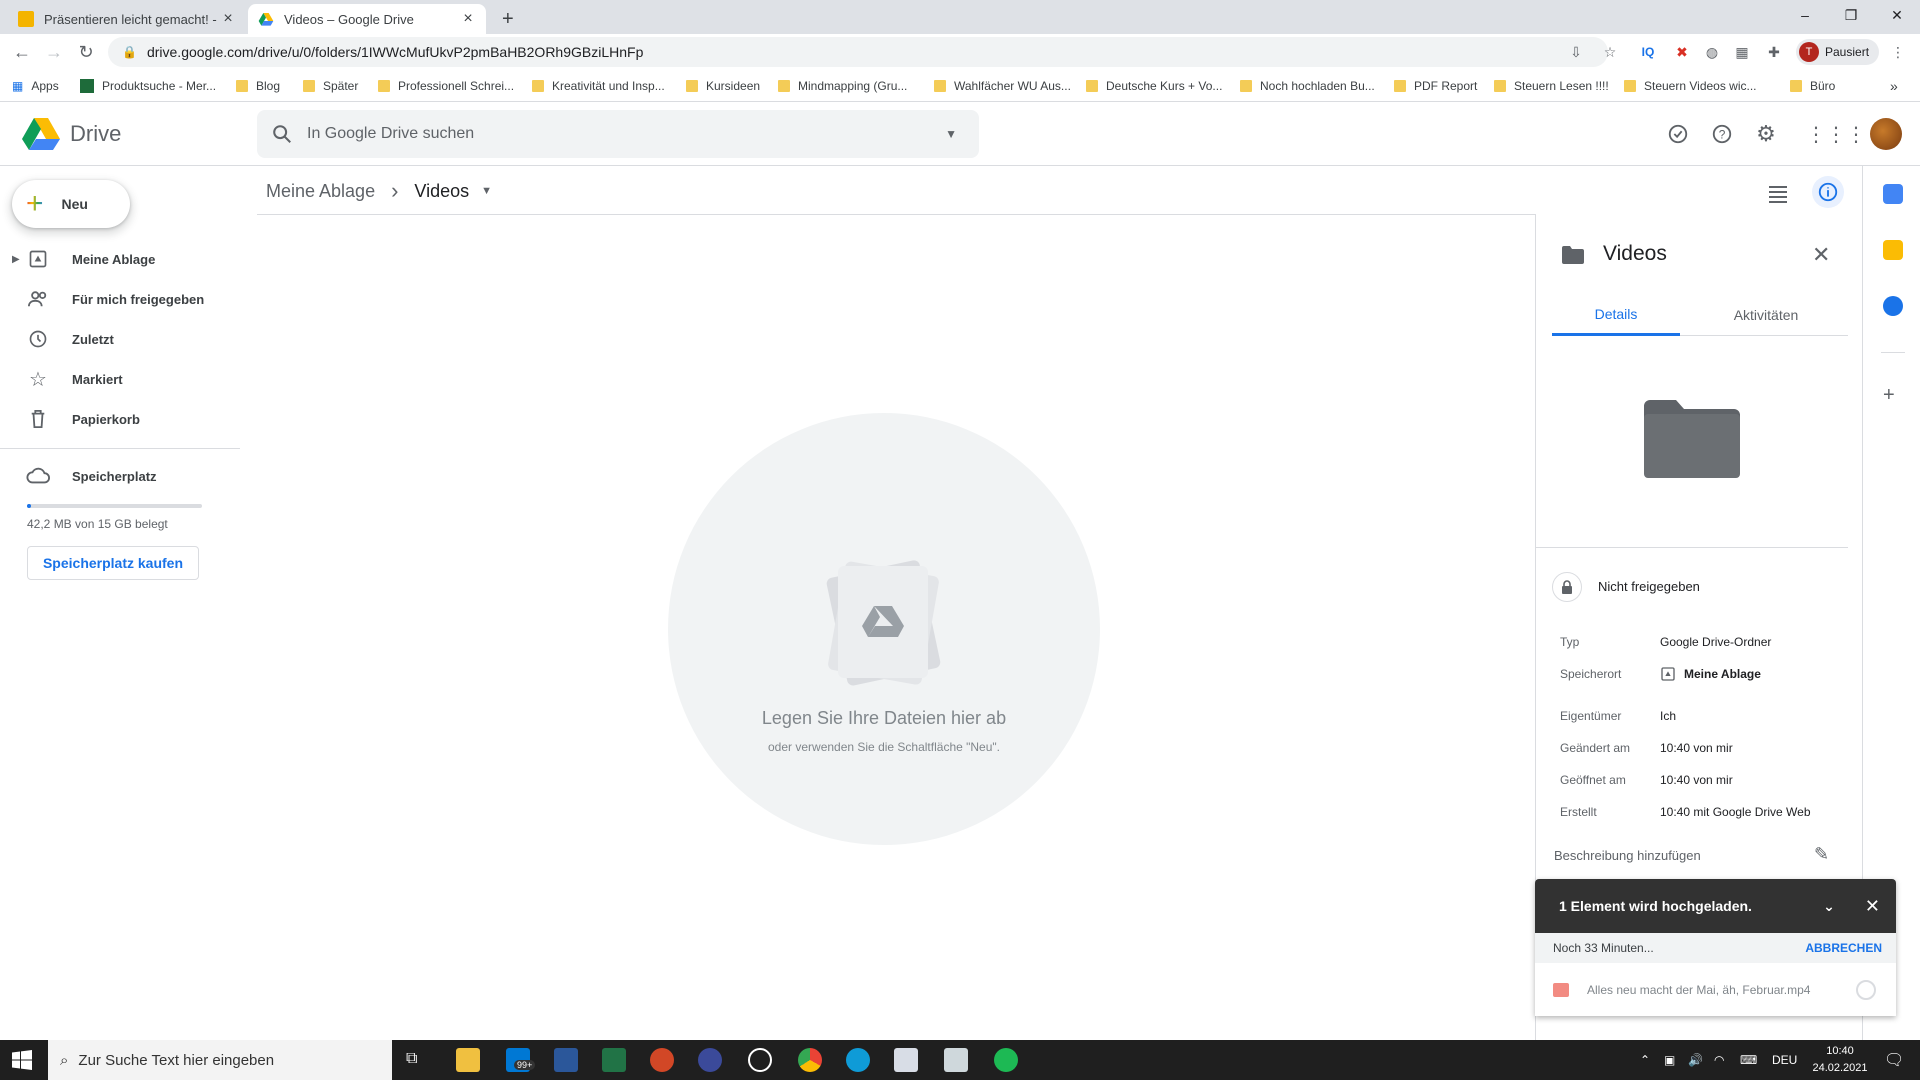 The image size is (1920, 1080). What do you see at coordinates (1838, 52) in the screenshot?
I see `profile-chip: T Pausiert` at bounding box center [1838, 52].